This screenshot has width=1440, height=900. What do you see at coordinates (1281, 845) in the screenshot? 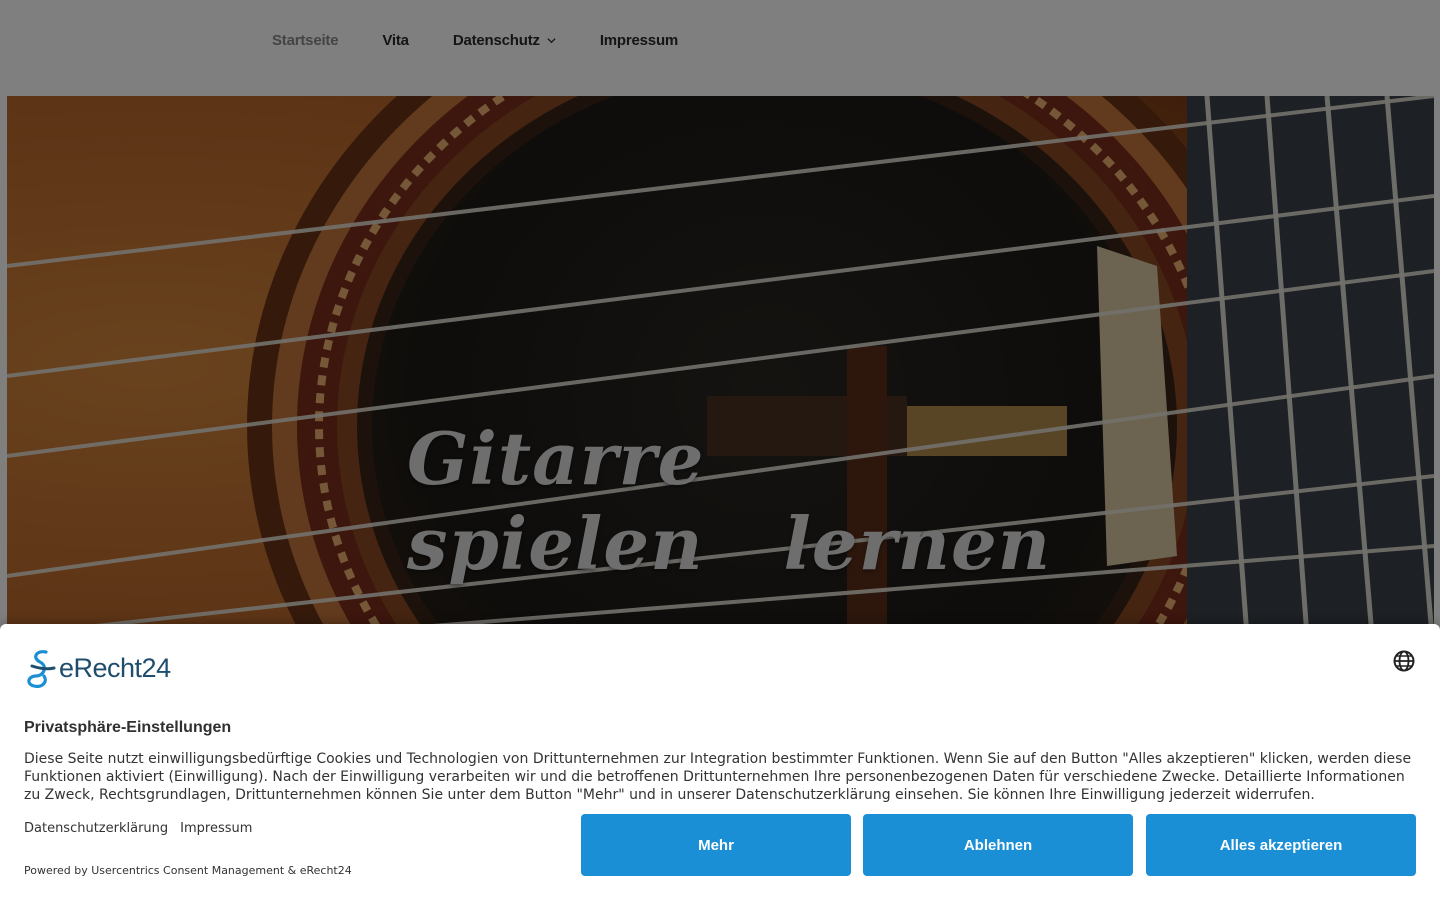
I see `accept-all-button: Alles akzeptieren` at bounding box center [1281, 845].